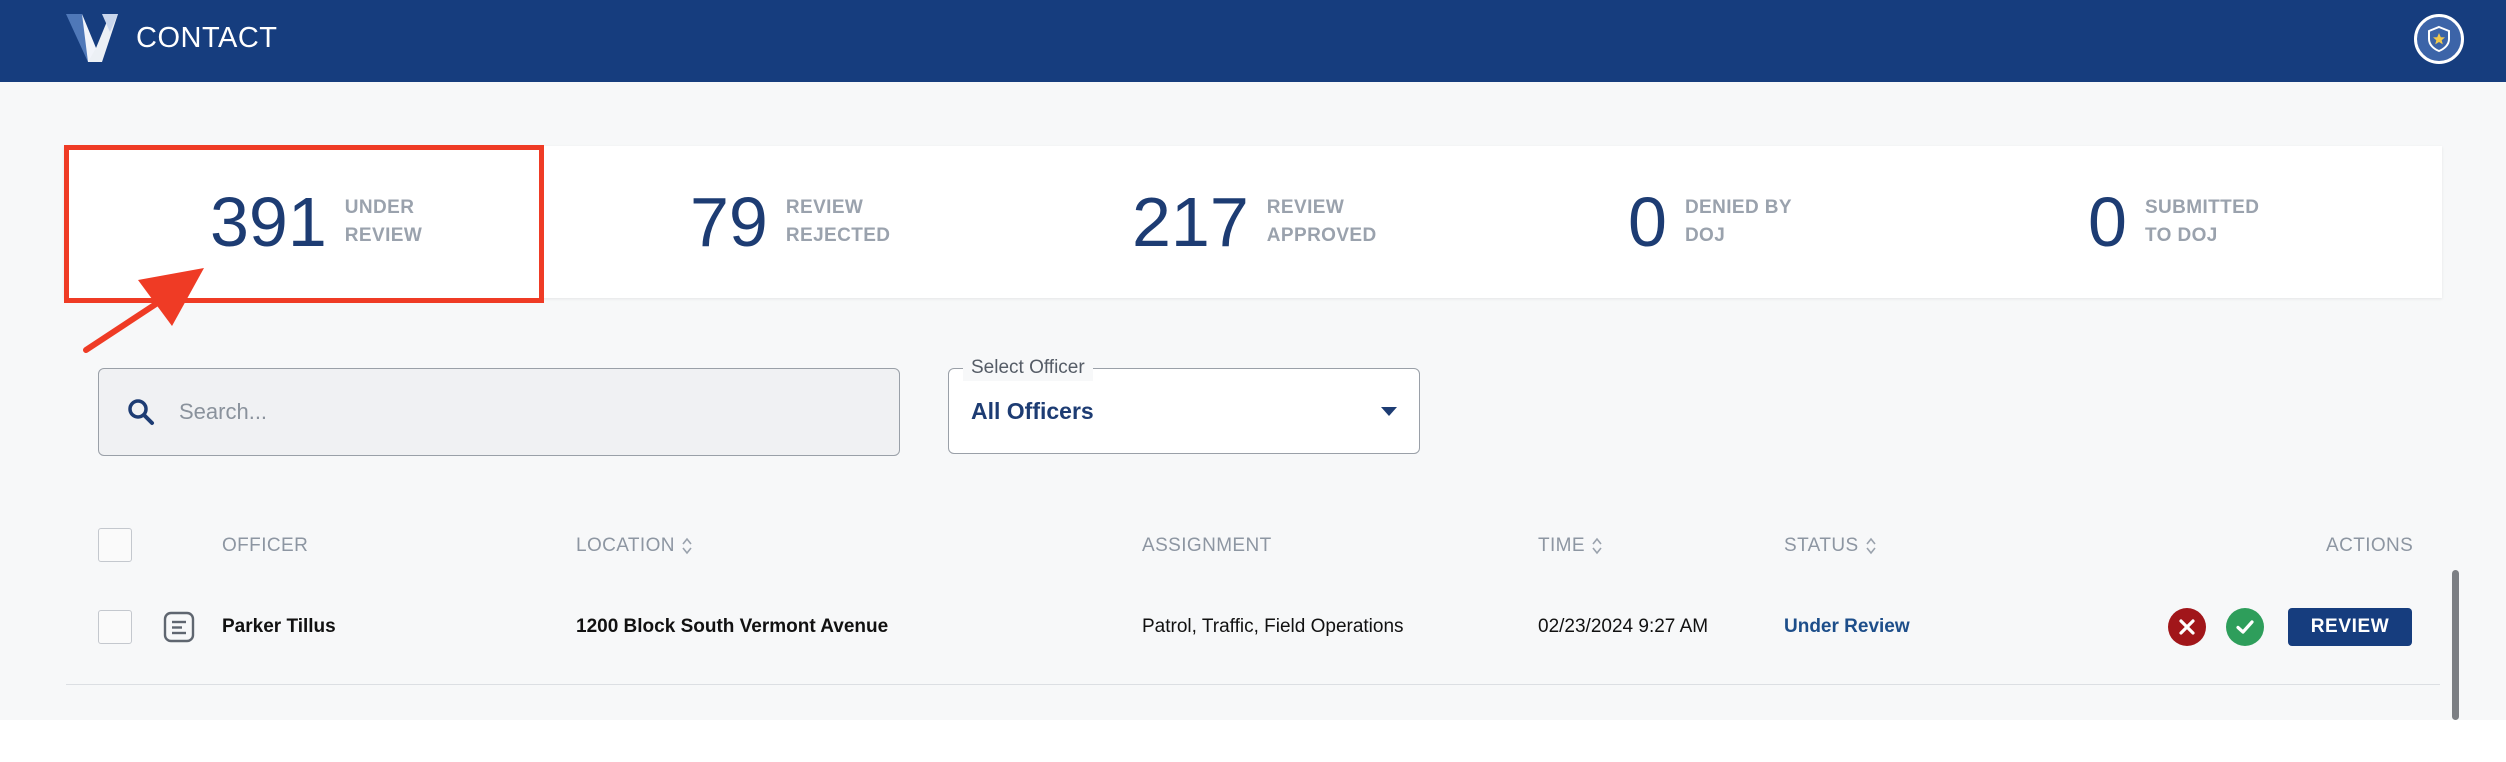 The height and width of the screenshot is (762, 2506). What do you see at coordinates (2350, 627) in the screenshot?
I see `review-button: REVIEW` at bounding box center [2350, 627].